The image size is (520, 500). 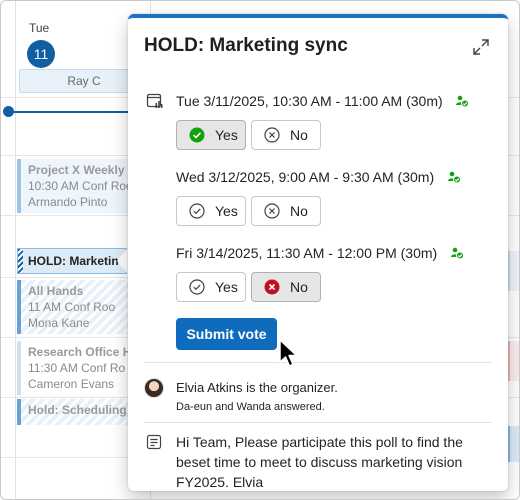 What do you see at coordinates (288, 353) in the screenshot?
I see `mouse-cursor-icon` at bounding box center [288, 353].